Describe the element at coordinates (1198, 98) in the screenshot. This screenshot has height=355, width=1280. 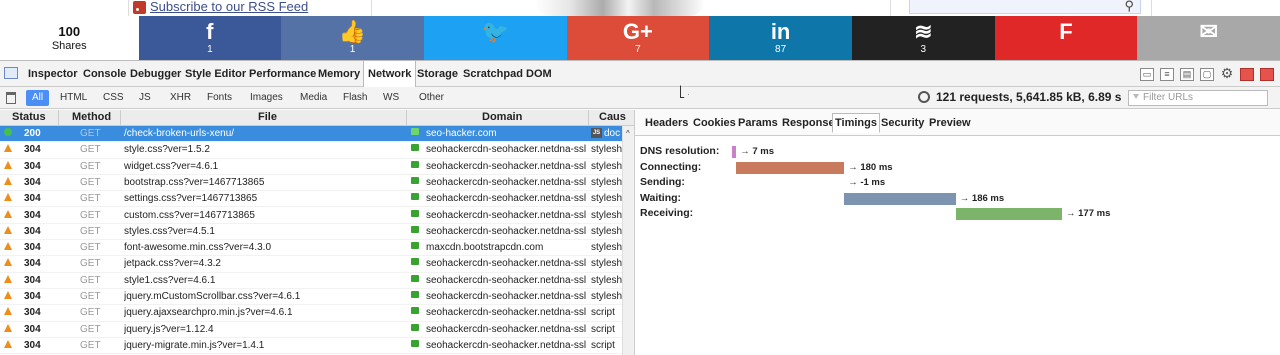
I see `filter-urls-input: Filter URLs` at that location.